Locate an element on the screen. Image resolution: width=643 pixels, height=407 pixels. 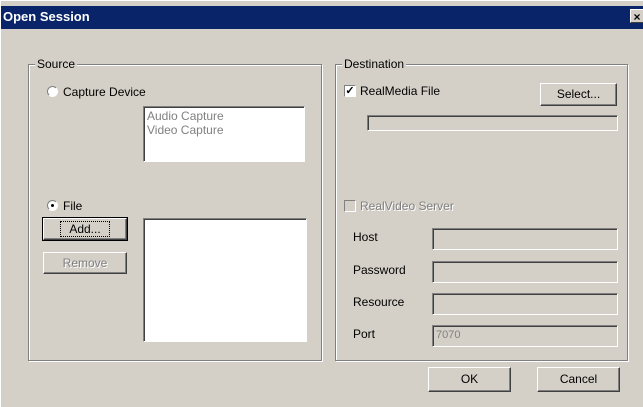
host-label: Host is located at coordinates (365, 237).